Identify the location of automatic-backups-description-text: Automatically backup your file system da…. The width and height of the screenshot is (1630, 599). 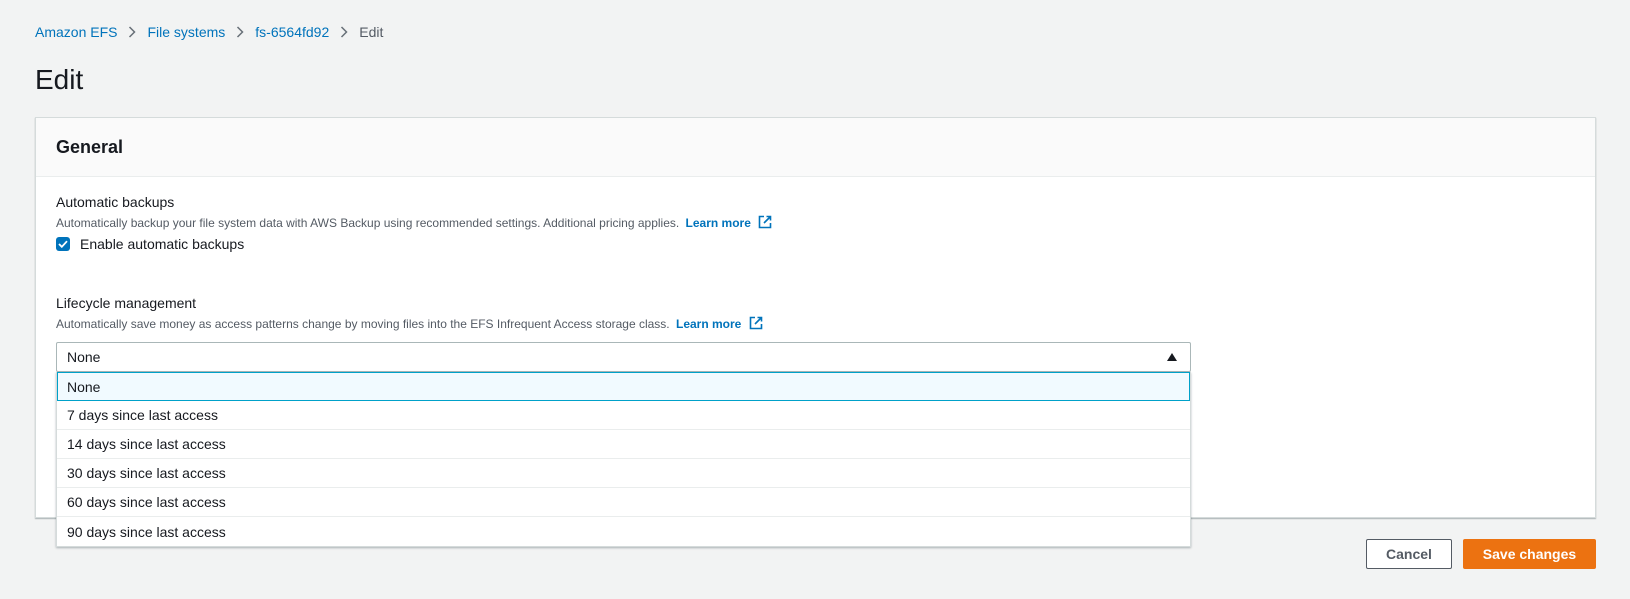
(368, 223).